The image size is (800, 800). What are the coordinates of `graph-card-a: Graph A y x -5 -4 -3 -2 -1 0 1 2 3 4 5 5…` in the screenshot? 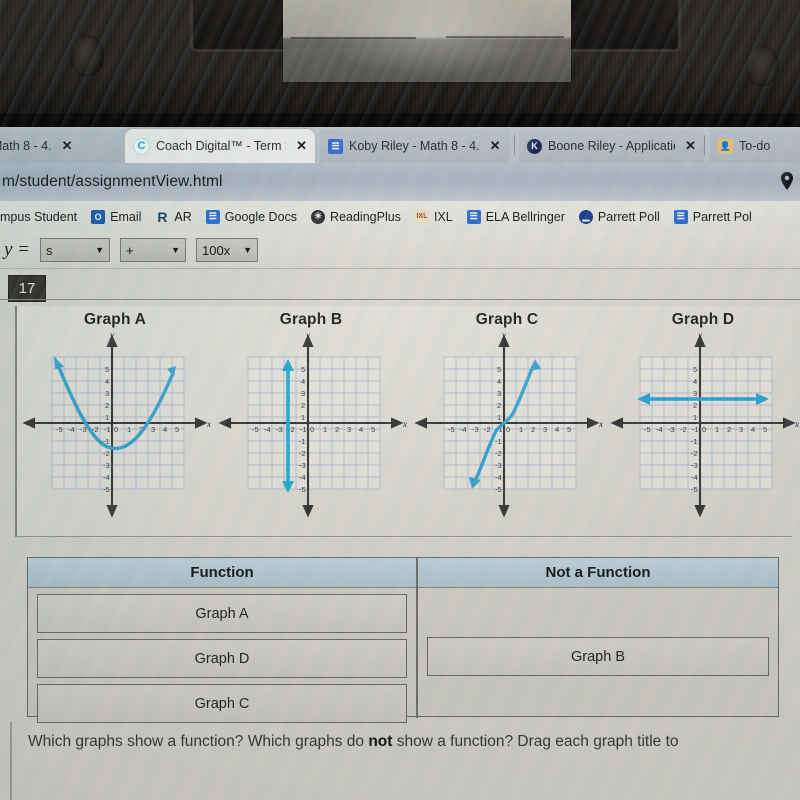 It's located at (115, 421).